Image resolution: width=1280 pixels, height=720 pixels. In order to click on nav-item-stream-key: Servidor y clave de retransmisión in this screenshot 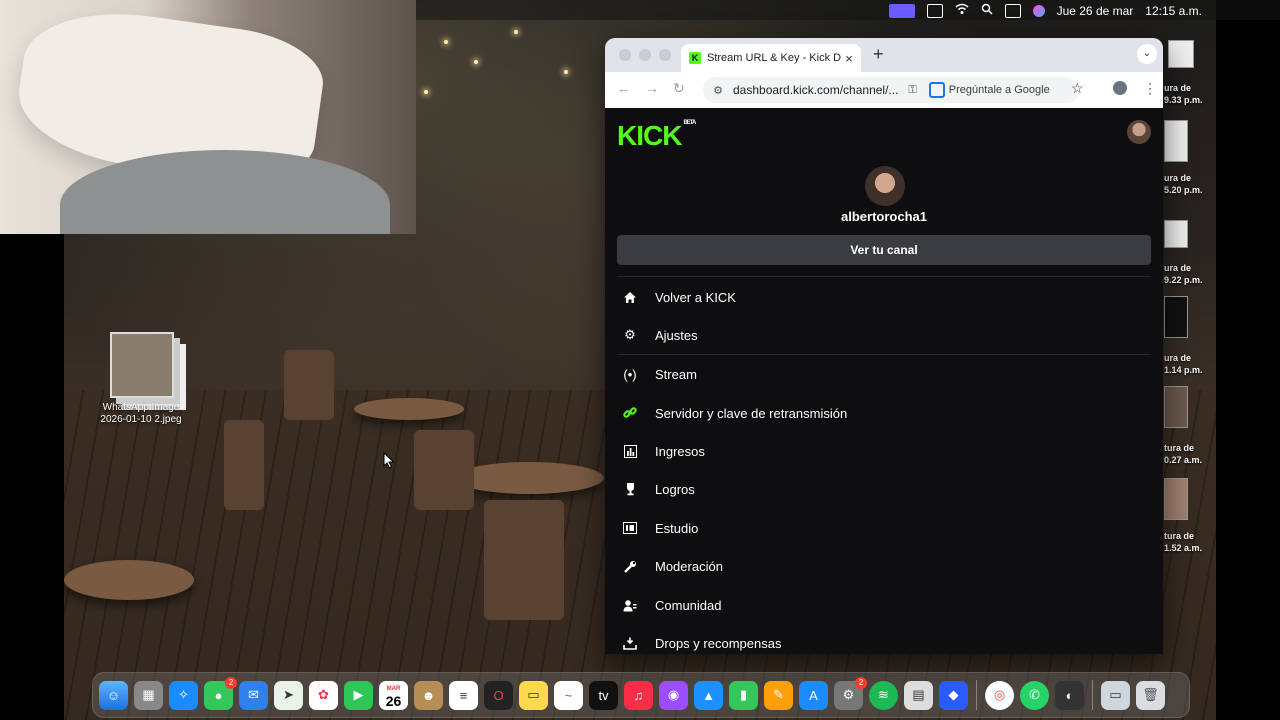, I will do `click(884, 413)`.